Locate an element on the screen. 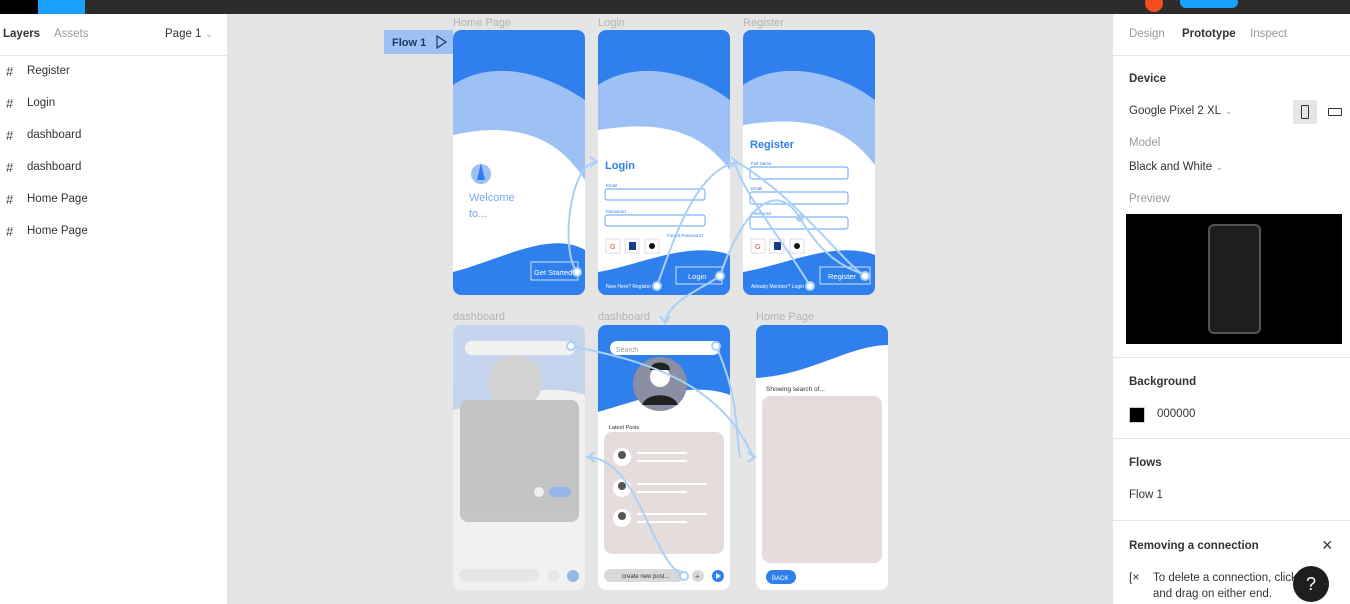 This screenshot has height=604, width=1350. page-selector: Page 1 ⌄ is located at coordinates (188, 34).